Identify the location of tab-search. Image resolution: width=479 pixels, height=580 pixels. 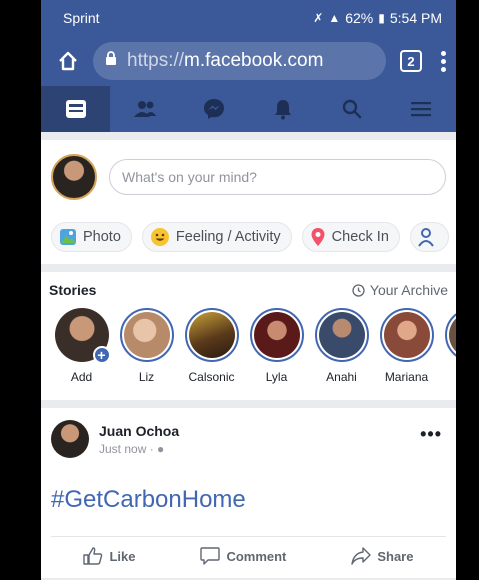
(352, 109).